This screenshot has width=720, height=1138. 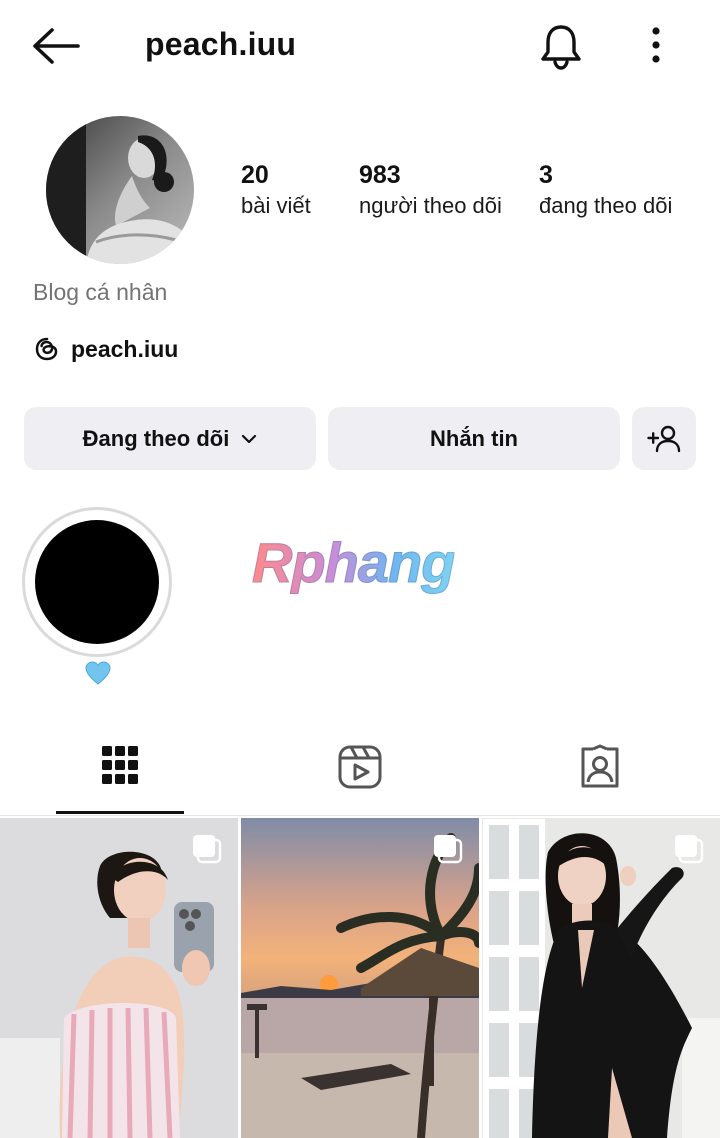 What do you see at coordinates (360, 46) in the screenshot?
I see `top-bar: peach.iuu` at bounding box center [360, 46].